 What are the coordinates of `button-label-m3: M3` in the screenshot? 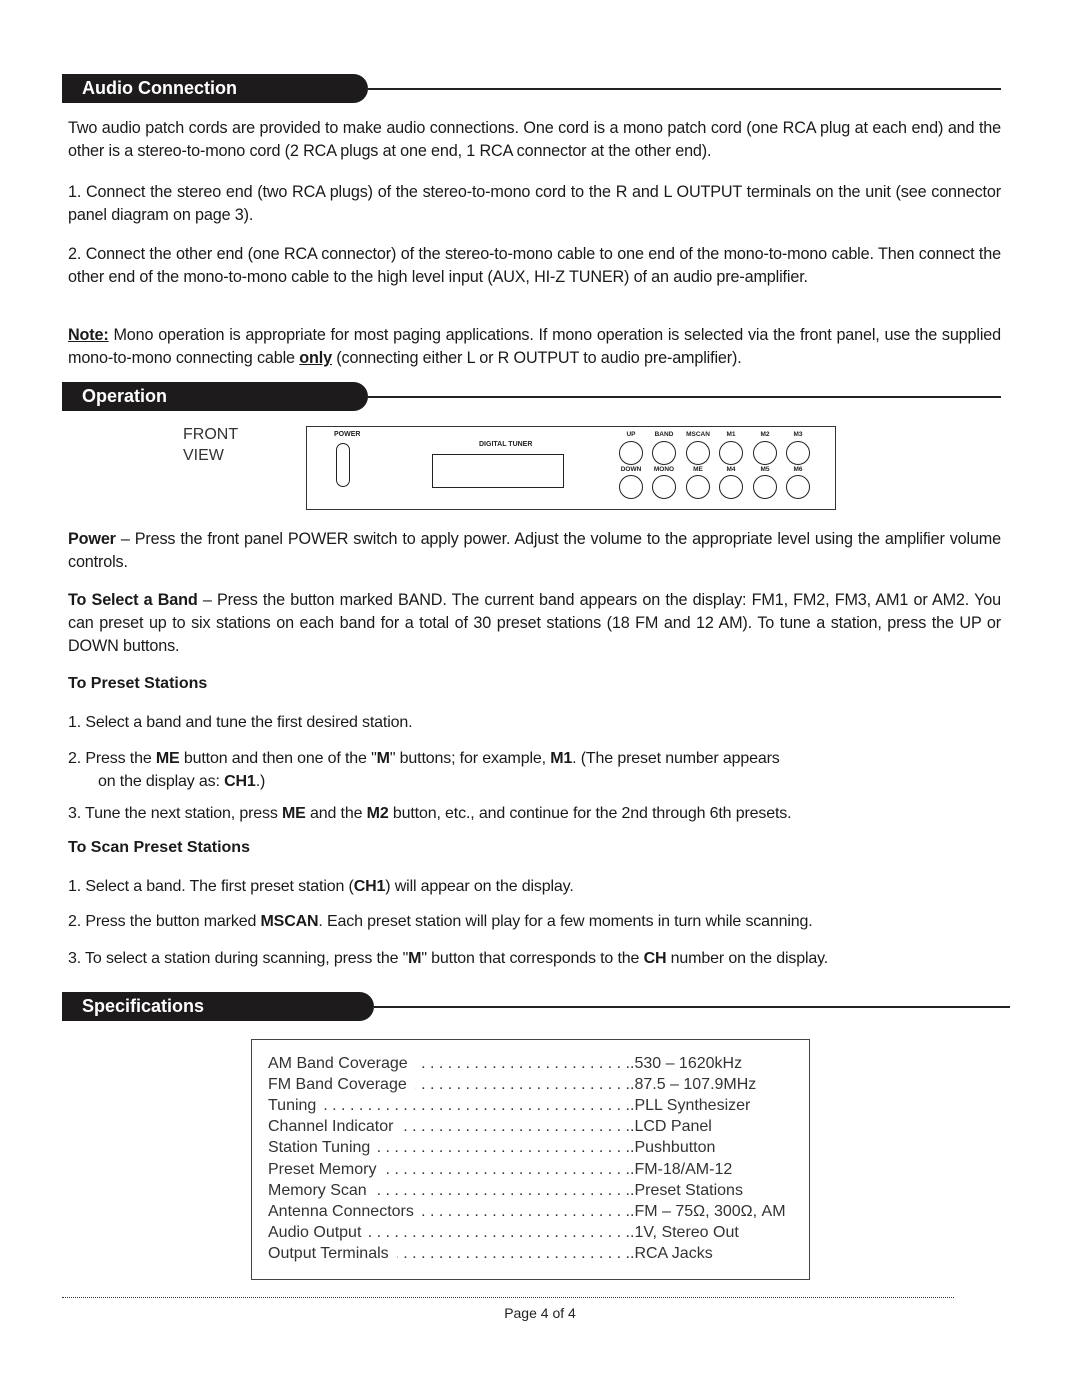 It's located at (798, 434).